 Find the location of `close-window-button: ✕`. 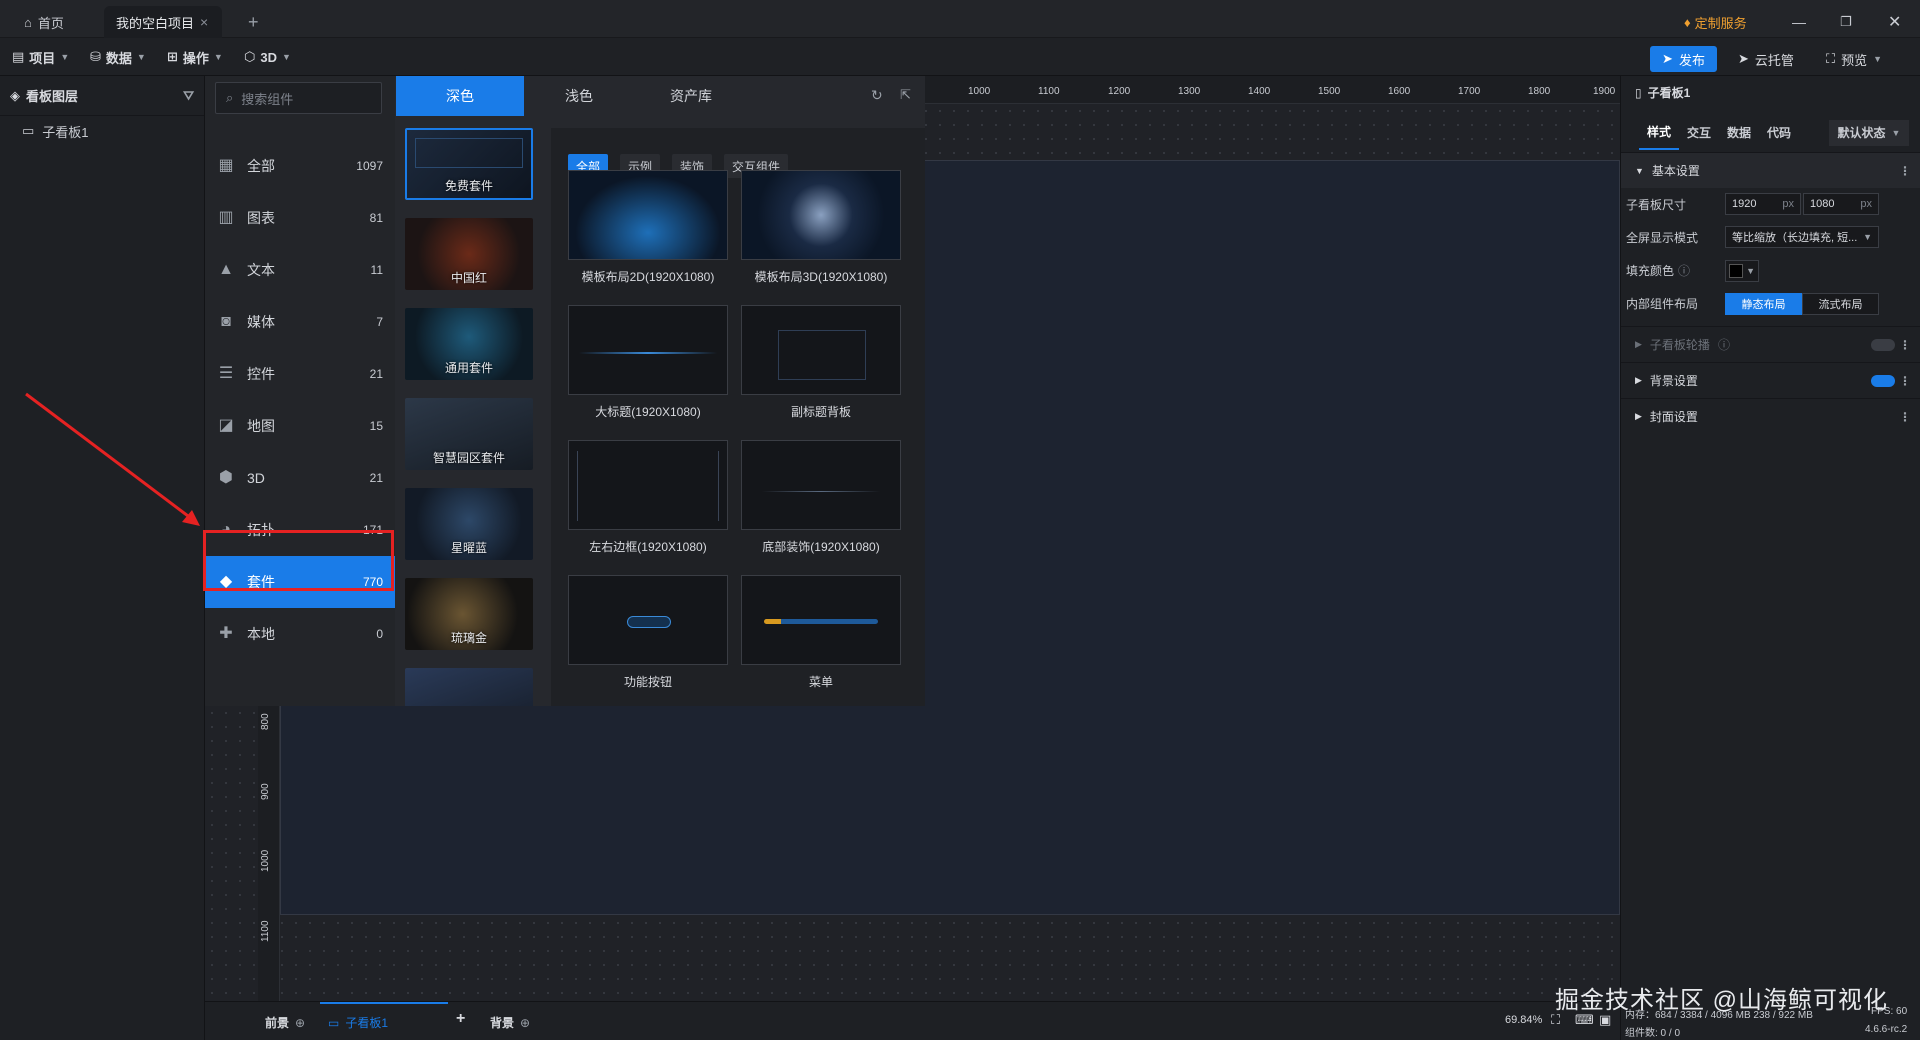

close-window-button: ✕ is located at coordinates (1894, 22).